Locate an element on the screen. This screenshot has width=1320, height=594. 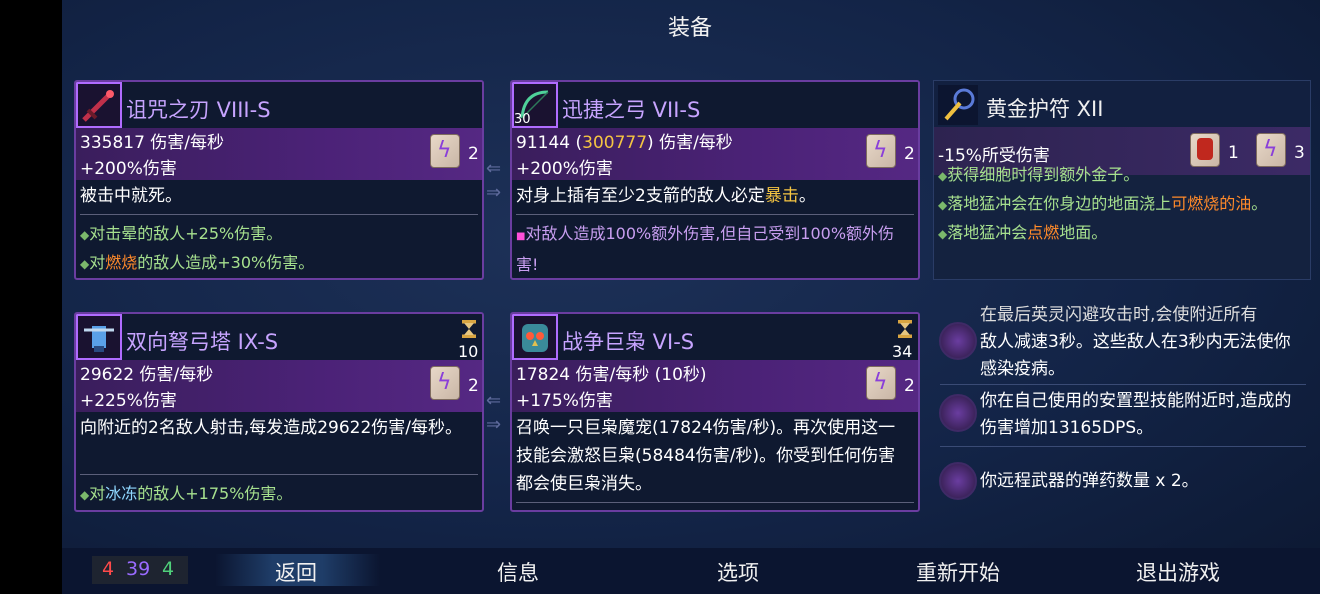
options-button: 选项 is located at coordinates (738, 572).